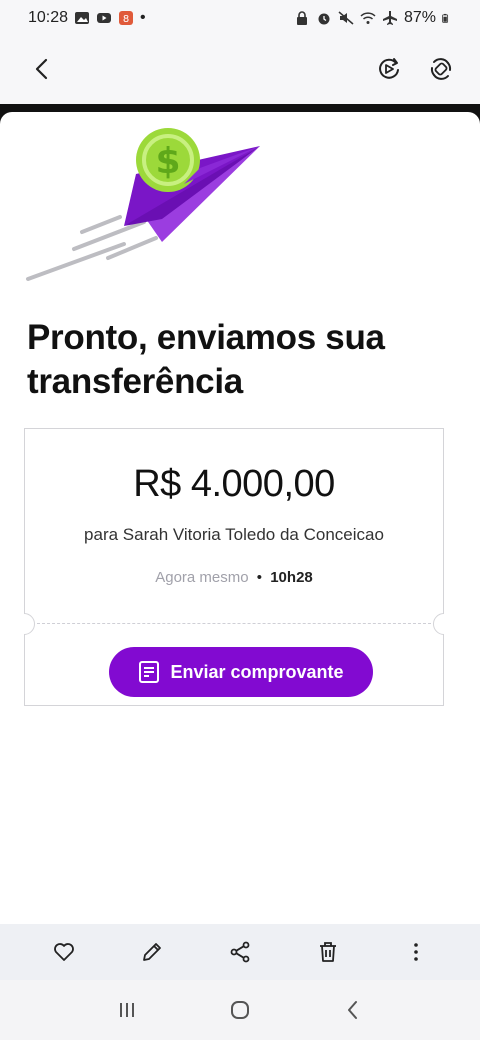  I want to click on youtube-notification-icon, so click(104, 18).